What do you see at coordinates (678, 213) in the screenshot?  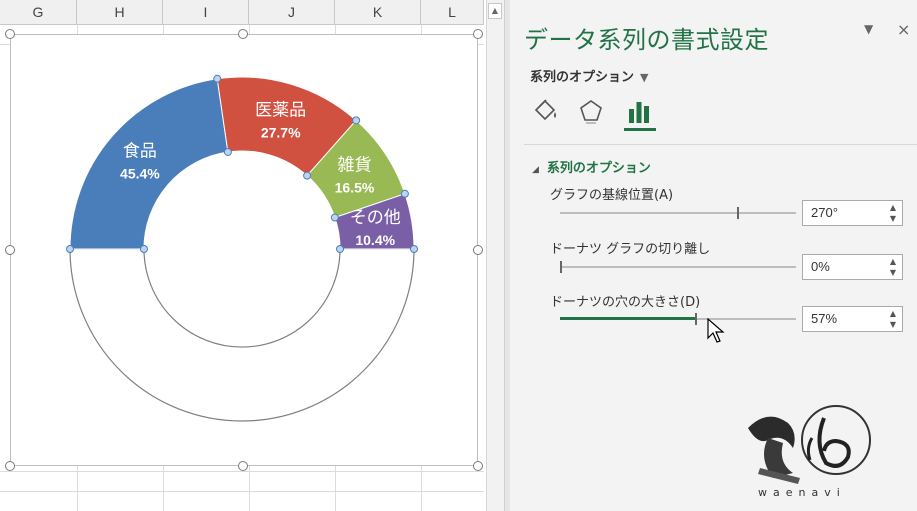 I see `angle-first-slice-slider` at bounding box center [678, 213].